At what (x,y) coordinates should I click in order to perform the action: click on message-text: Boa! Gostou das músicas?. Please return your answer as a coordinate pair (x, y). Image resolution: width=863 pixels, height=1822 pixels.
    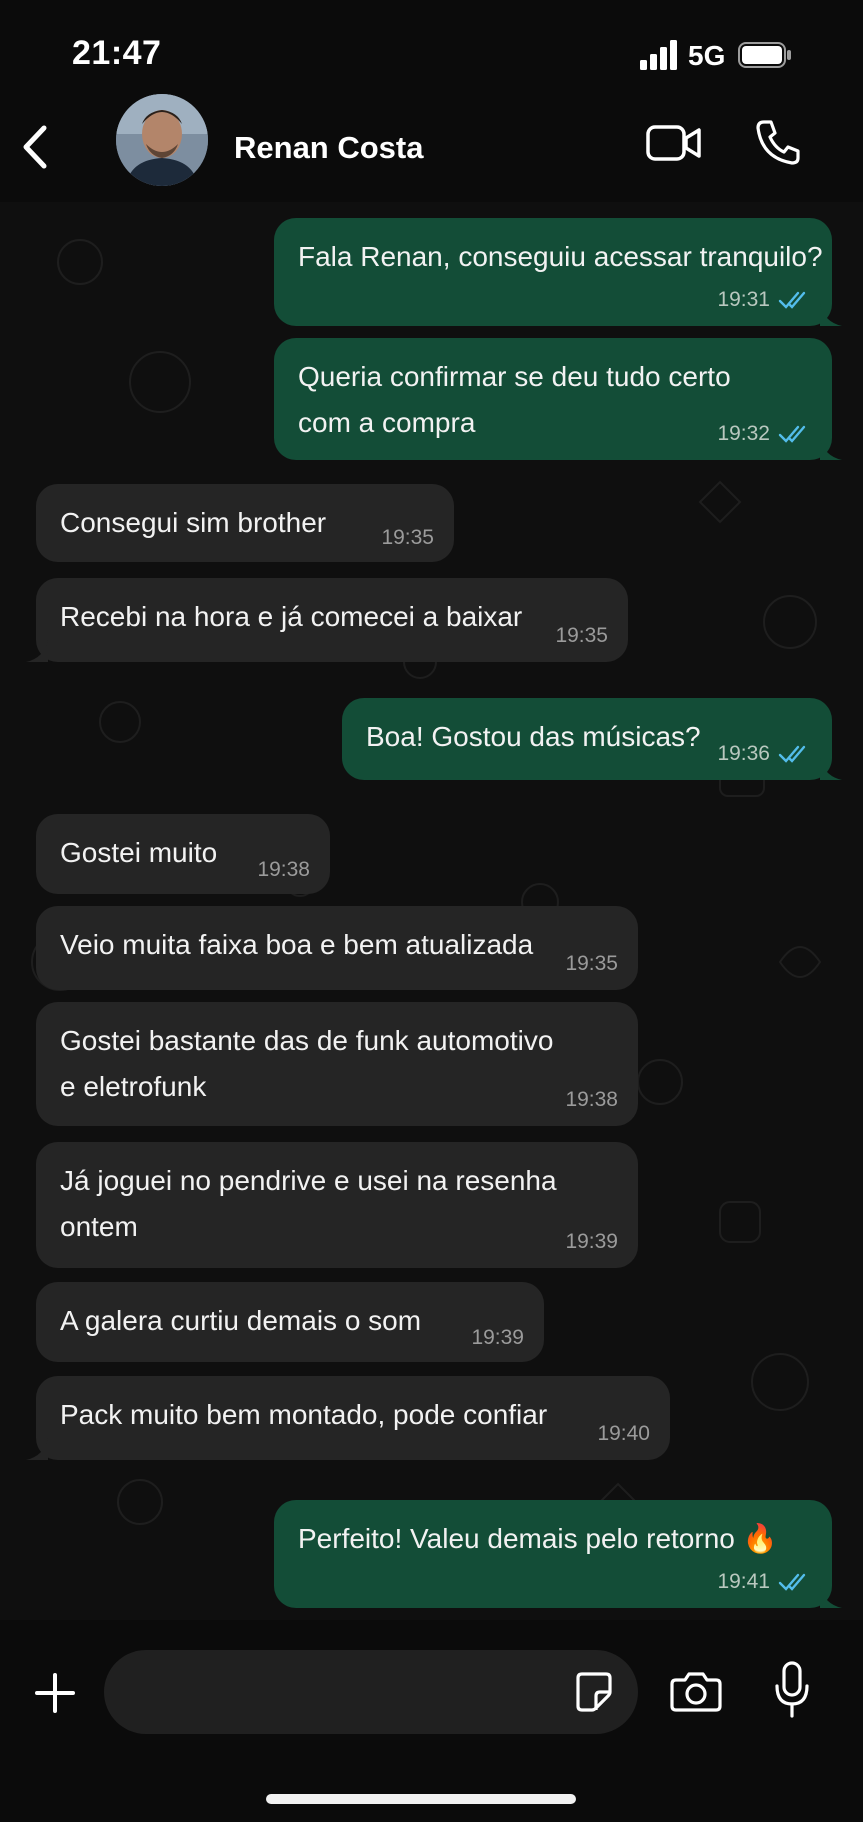
    Looking at the image, I should click on (533, 736).